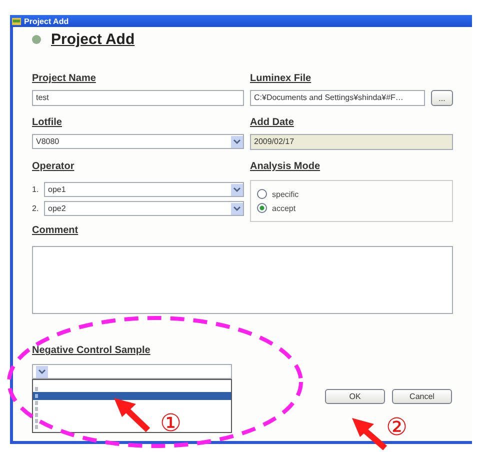  What do you see at coordinates (242, 280) in the screenshot?
I see `comment-text-area` at bounding box center [242, 280].